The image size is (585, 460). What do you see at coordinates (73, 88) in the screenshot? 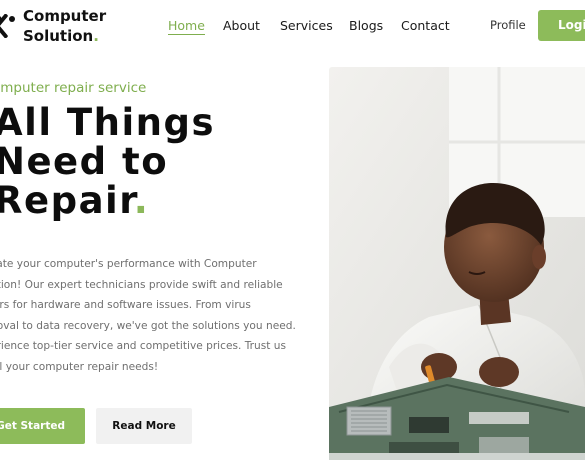
I see `hero-tagline: omputer repair service` at bounding box center [73, 88].